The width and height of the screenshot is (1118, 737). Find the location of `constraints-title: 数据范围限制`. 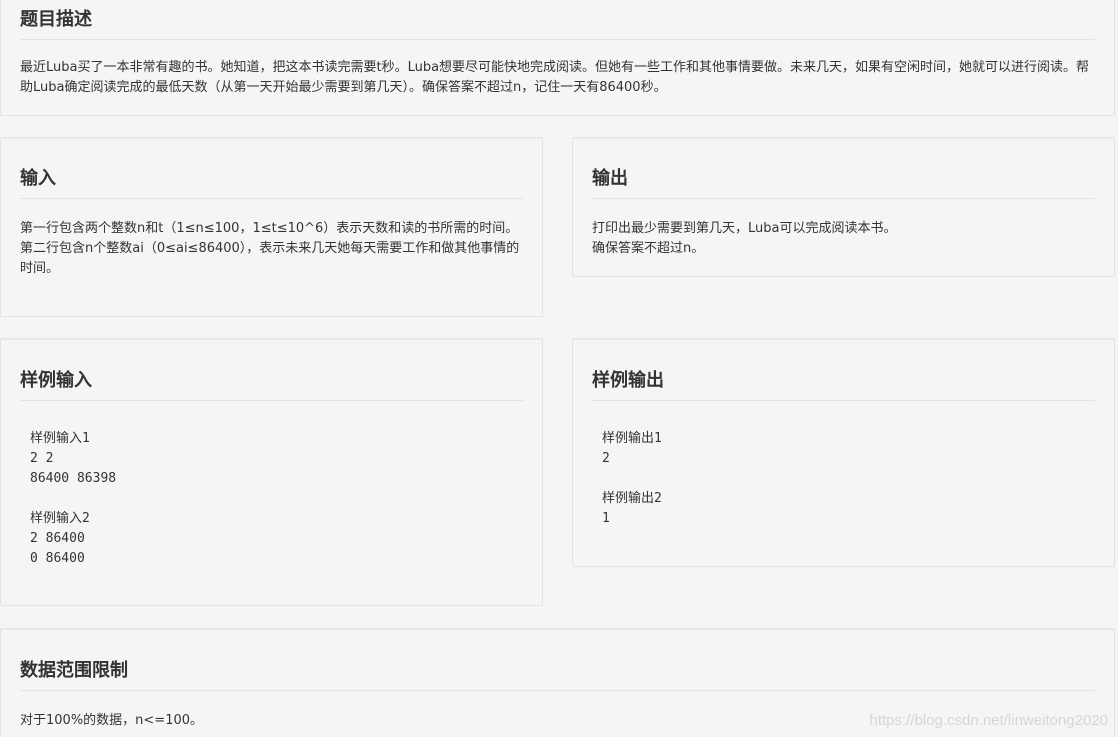

constraints-title: 数据范围限制 is located at coordinates (557, 673).